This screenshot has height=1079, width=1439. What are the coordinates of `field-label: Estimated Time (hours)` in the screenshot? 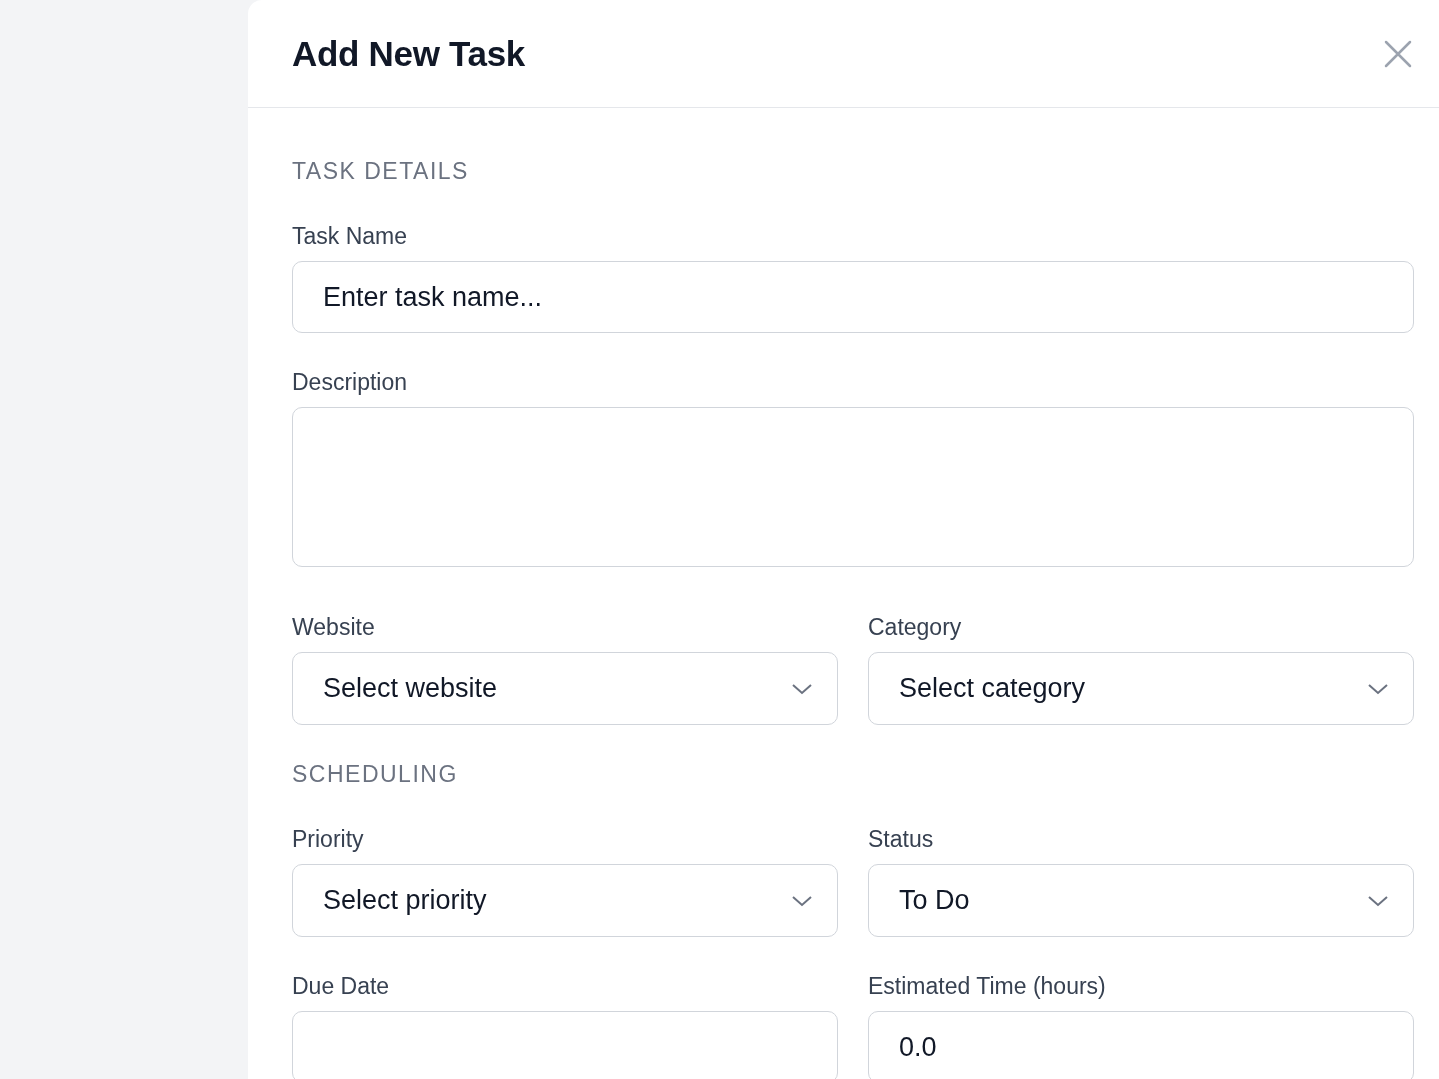 It's located at (987, 986).